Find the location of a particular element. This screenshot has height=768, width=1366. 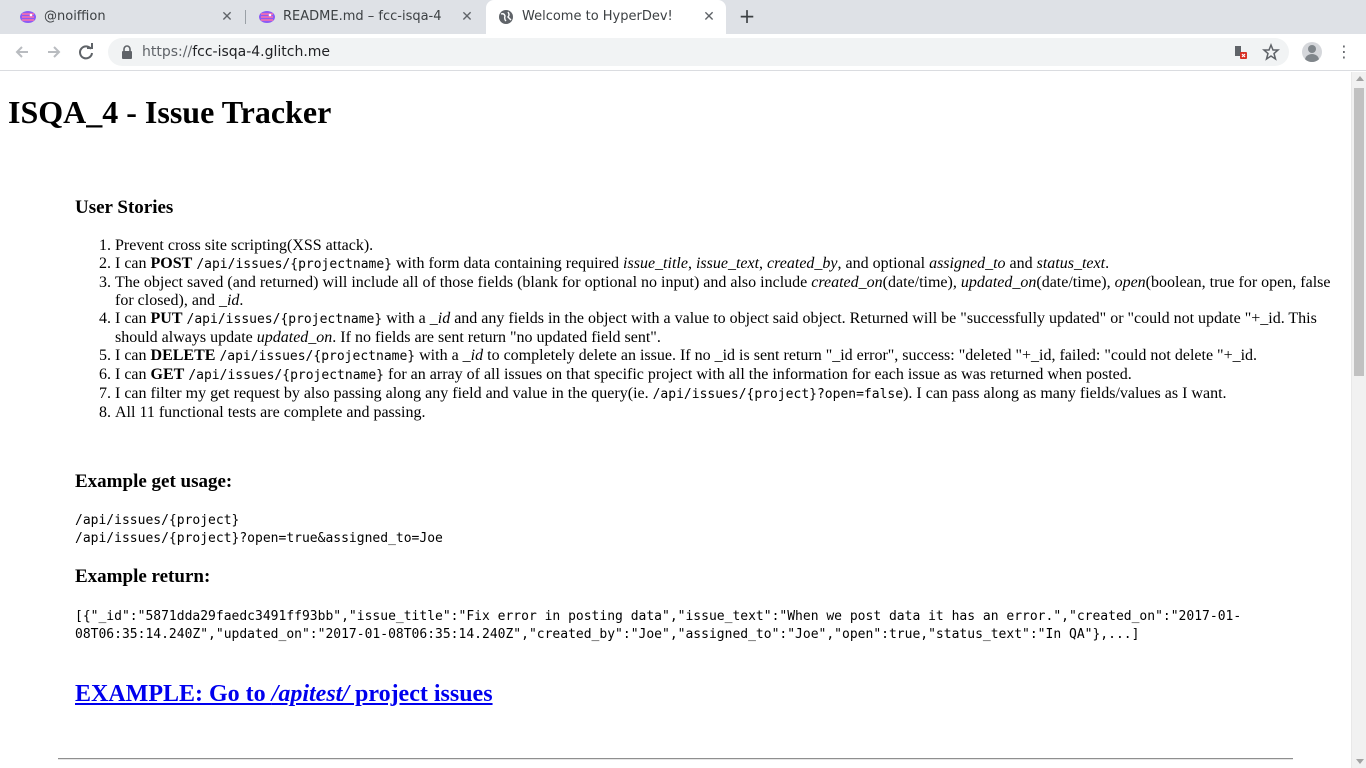

back-arrow-icon is located at coordinates (22, 52).